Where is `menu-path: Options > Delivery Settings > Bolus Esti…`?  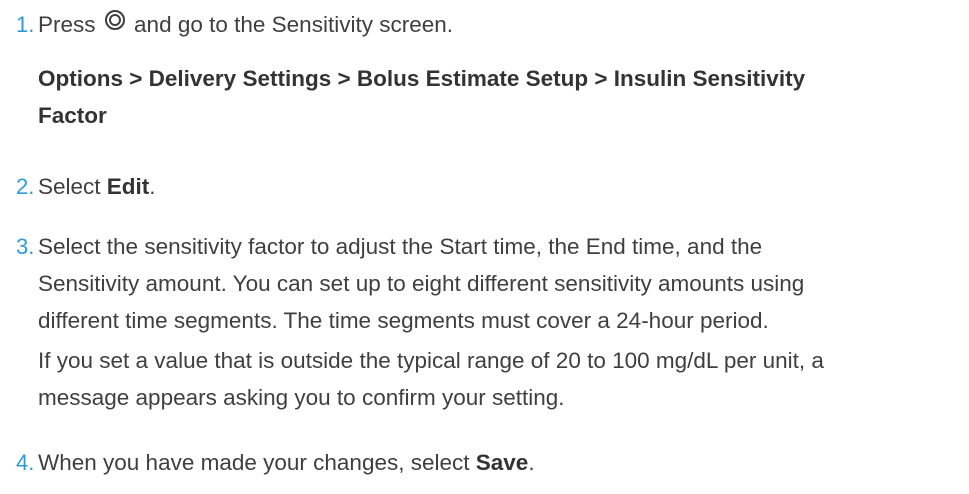
menu-path: Options > Delivery Settings > Bolus Esti… is located at coordinates (421, 97).